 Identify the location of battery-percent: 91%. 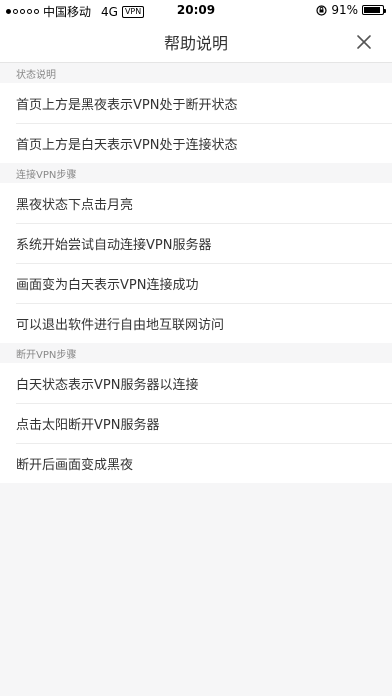
(344, 10).